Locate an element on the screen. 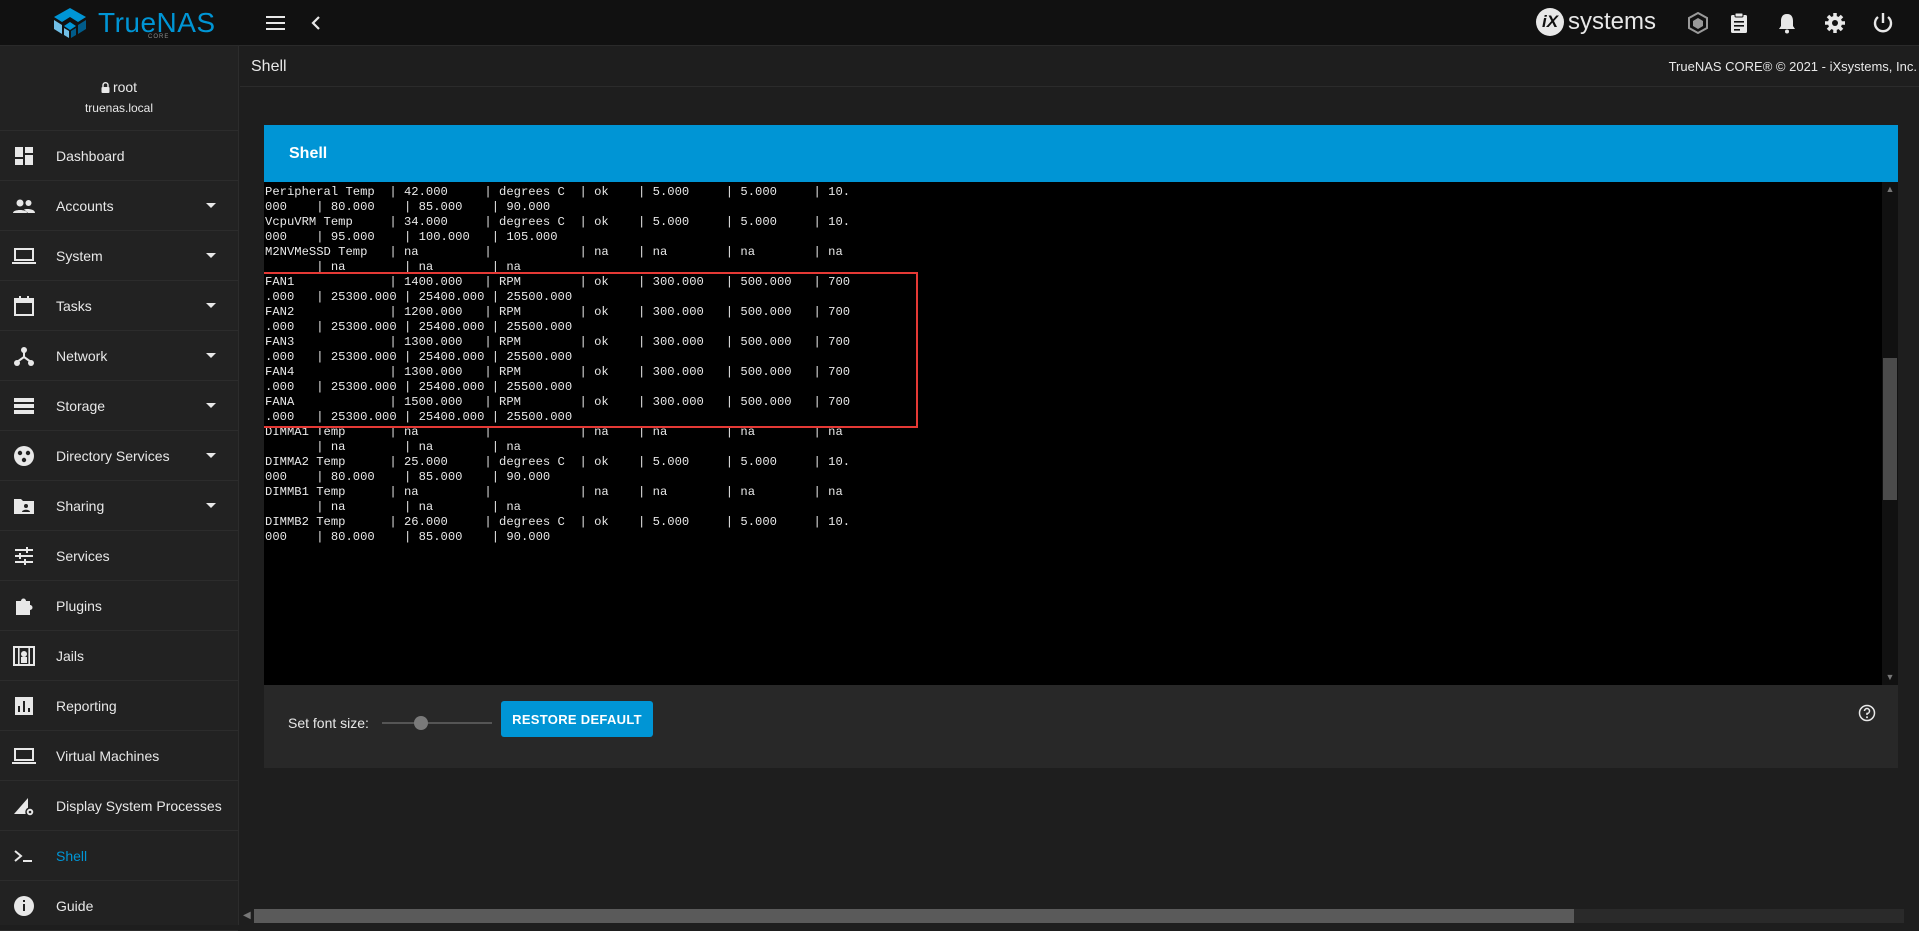 This screenshot has height=931, width=1919. fan-rows-highlight-box is located at coordinates (591, 350).